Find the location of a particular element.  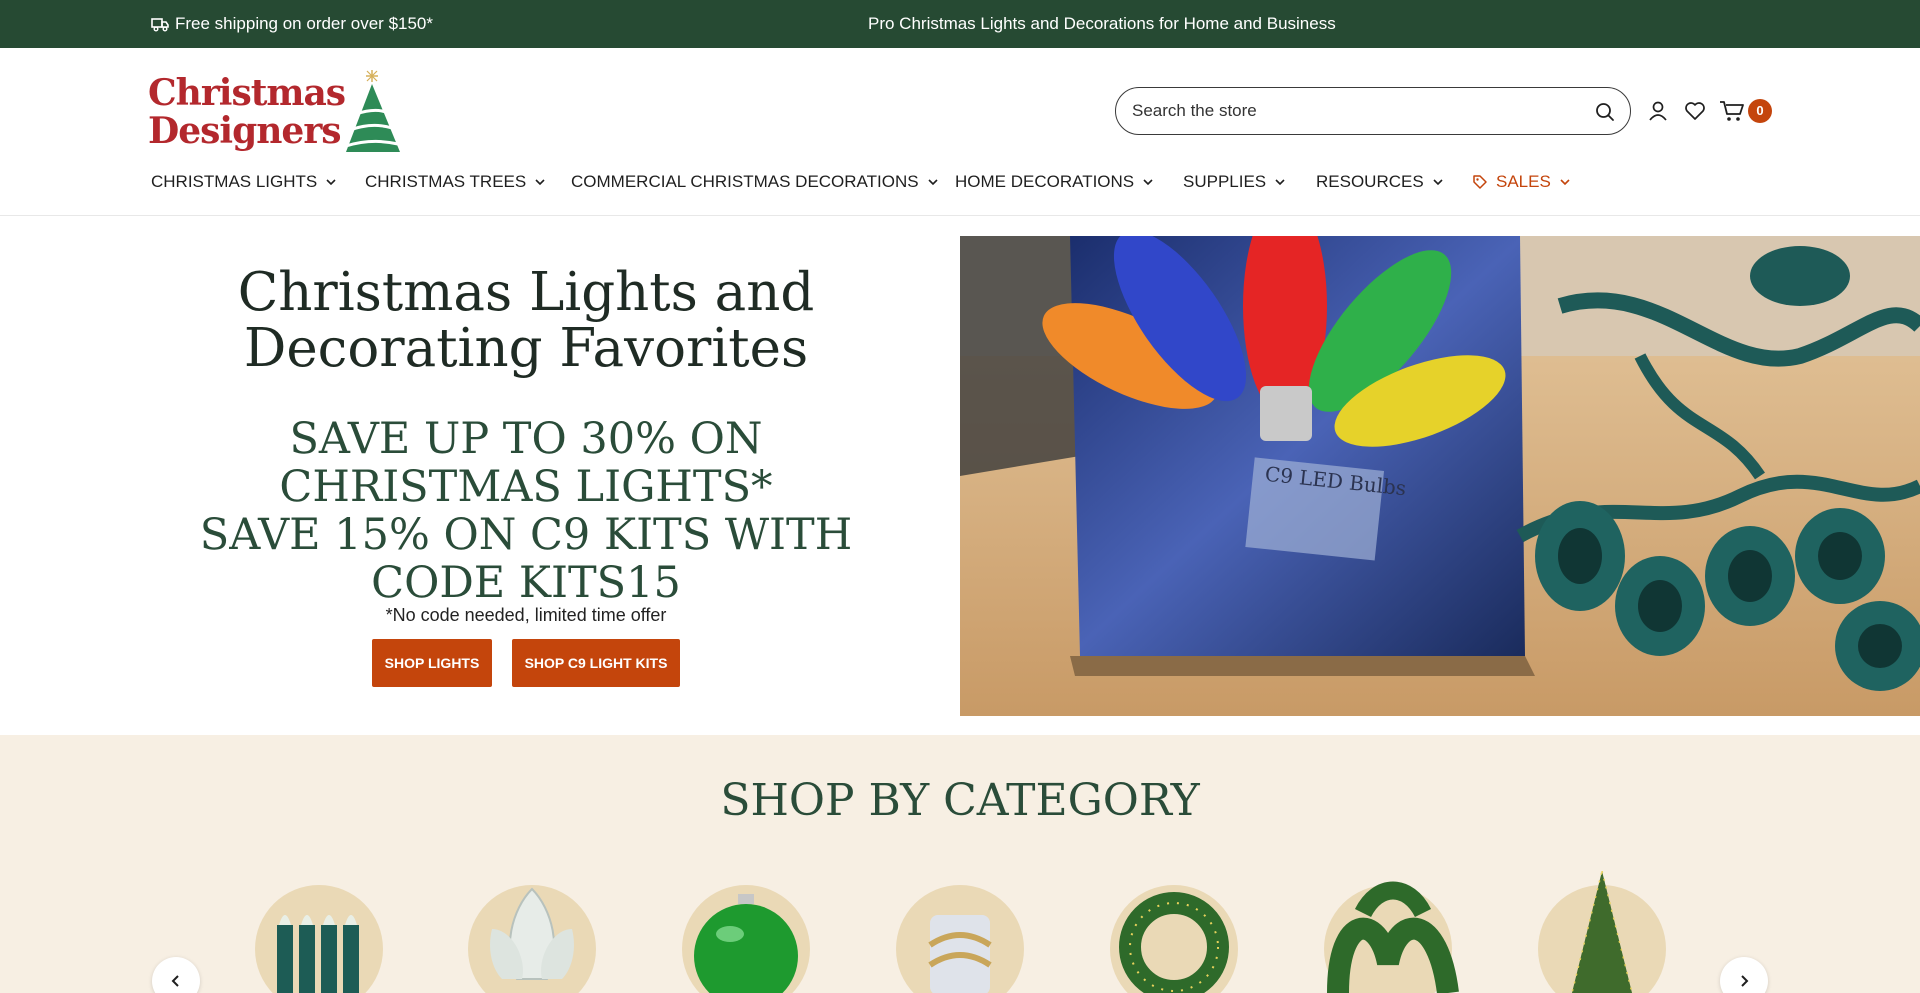

carousel-next-button is located at coordinates (1744, 975).